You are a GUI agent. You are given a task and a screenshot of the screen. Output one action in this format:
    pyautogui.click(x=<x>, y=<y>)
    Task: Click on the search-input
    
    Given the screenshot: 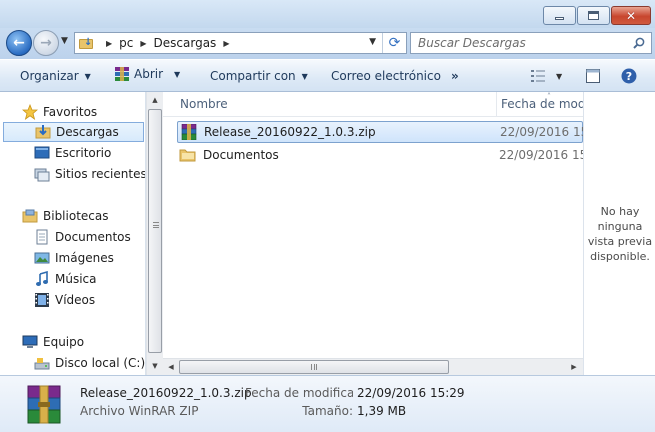 What is the action you would take?
    pyautogui.click(x=520, y=43)
    